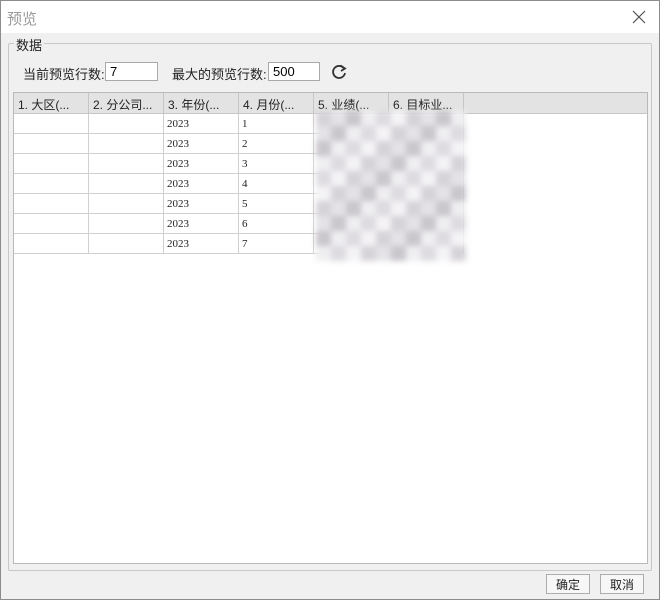 The width and height of the screenshot is (660, 600). What do you see at coordinates (276, 164) in the screenshot?
I see `table-cell: 3` at bounding box center [276, 164].